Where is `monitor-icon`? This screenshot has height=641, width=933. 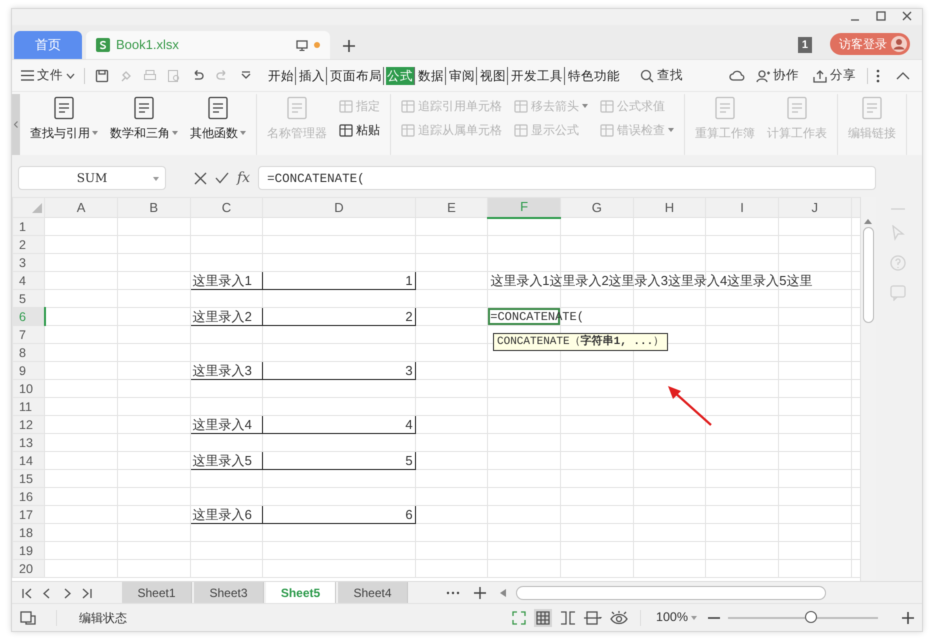
monitor-icon is located at coordinates (302, 45).